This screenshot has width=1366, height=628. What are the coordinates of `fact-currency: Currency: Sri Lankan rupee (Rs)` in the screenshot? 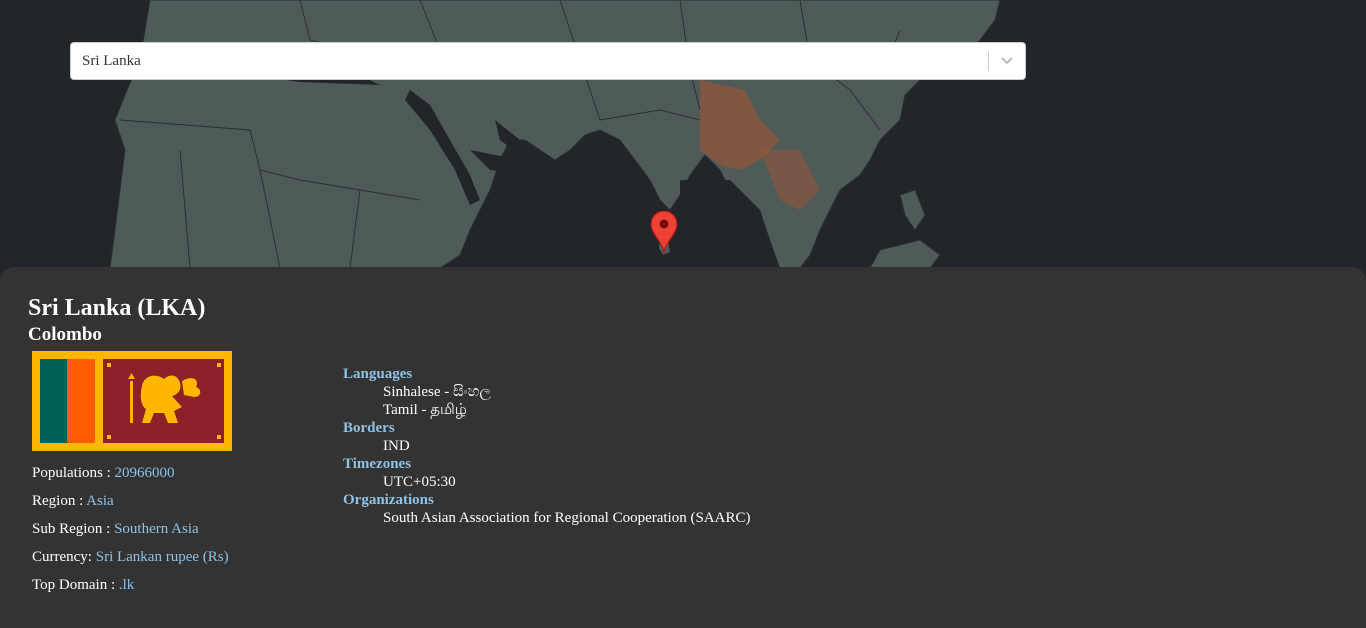 It's located at (130, 562).